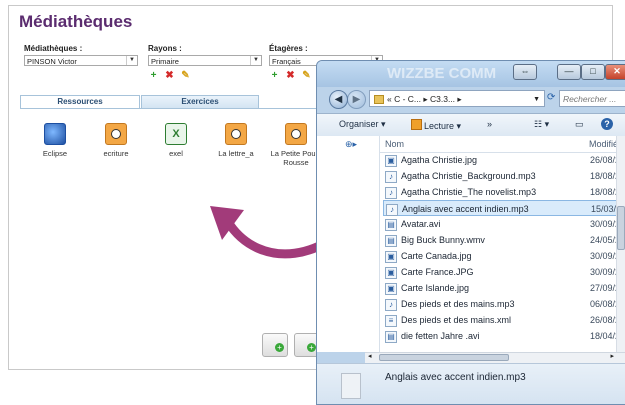  What do you see at coordinates (200, 102) in the screenshot?
I see `tab-exercices: Exercices` at bounding box center [200, 102].